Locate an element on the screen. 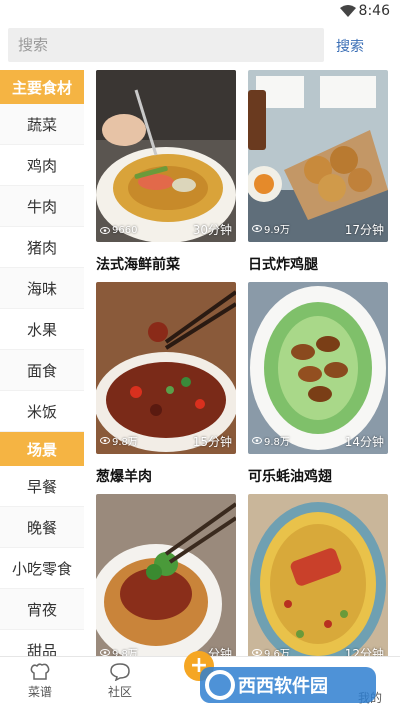 The image size is (400, 712). bottom-nav: 菜谱 社区 + 我的 西西软件园 is located at coordinates (200, 681).